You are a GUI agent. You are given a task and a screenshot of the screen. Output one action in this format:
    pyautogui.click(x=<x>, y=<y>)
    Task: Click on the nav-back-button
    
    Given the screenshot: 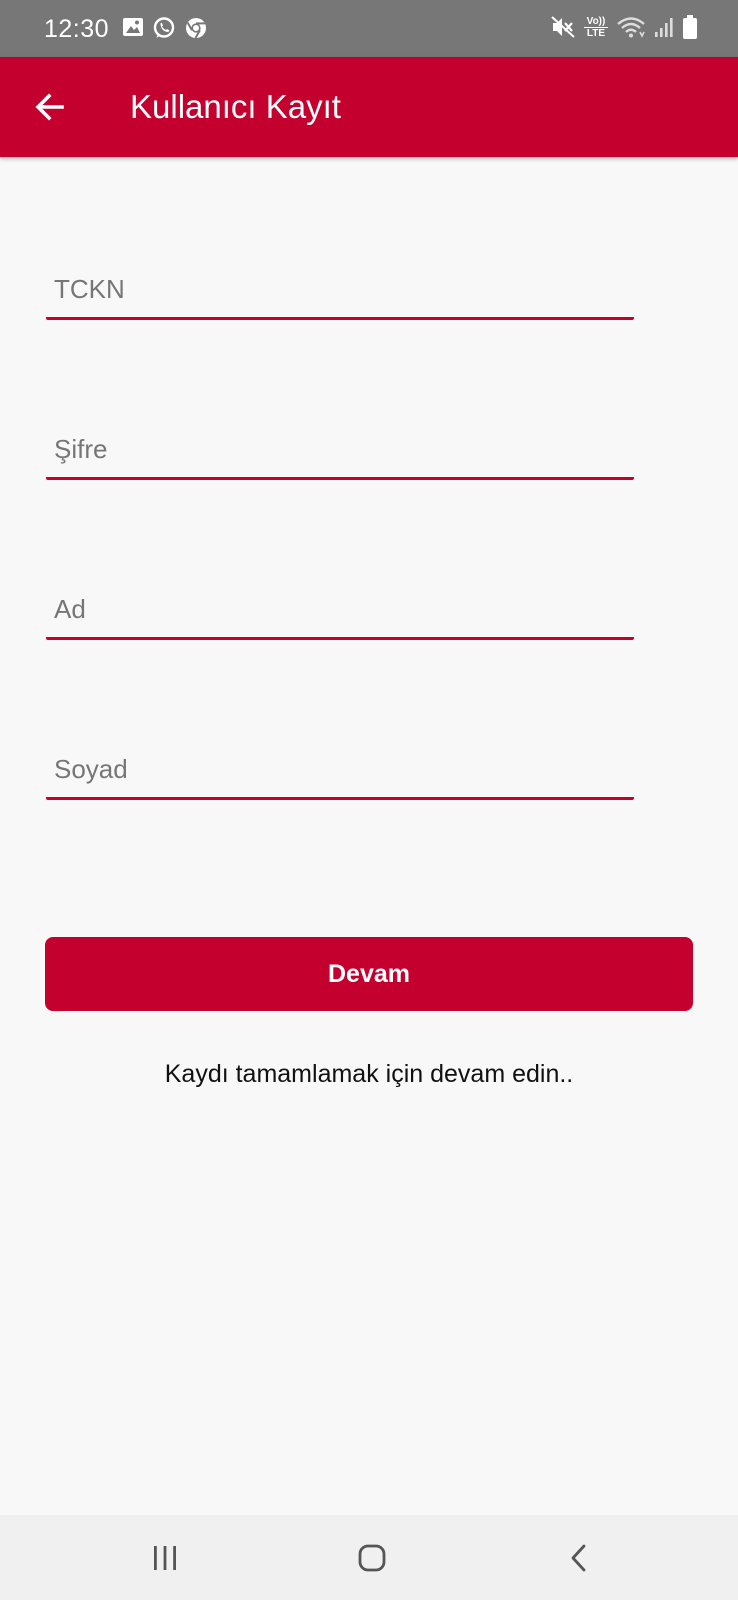 What is the action you would take?
    pyautogui.click(x=579, y=1558)
    